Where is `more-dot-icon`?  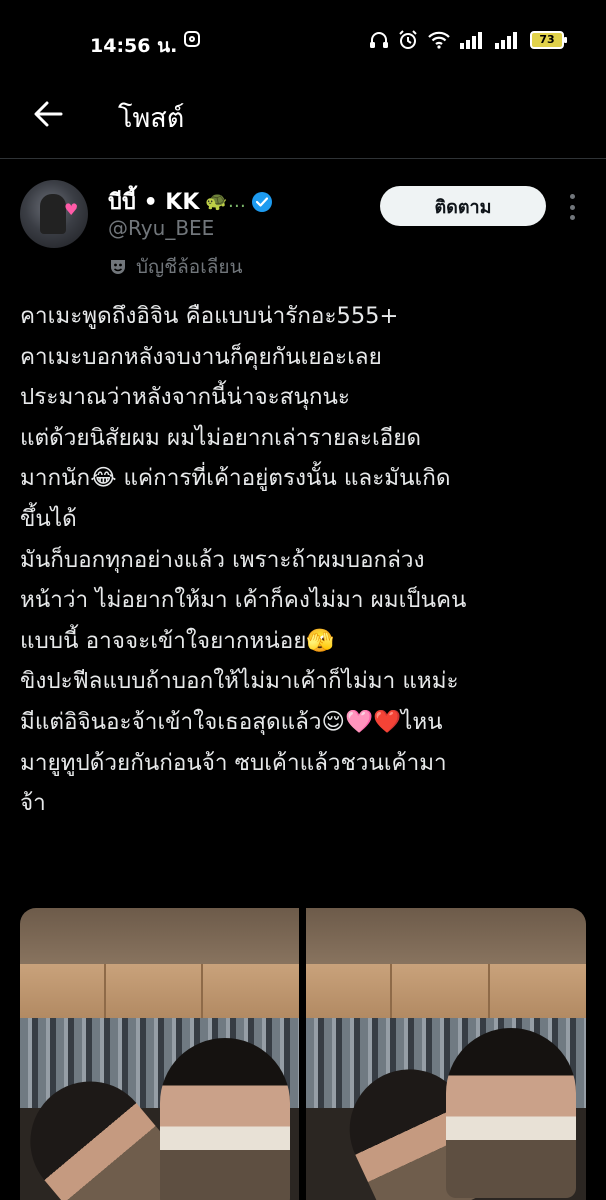
more-dot-icon is located at coordinates (572, 196).